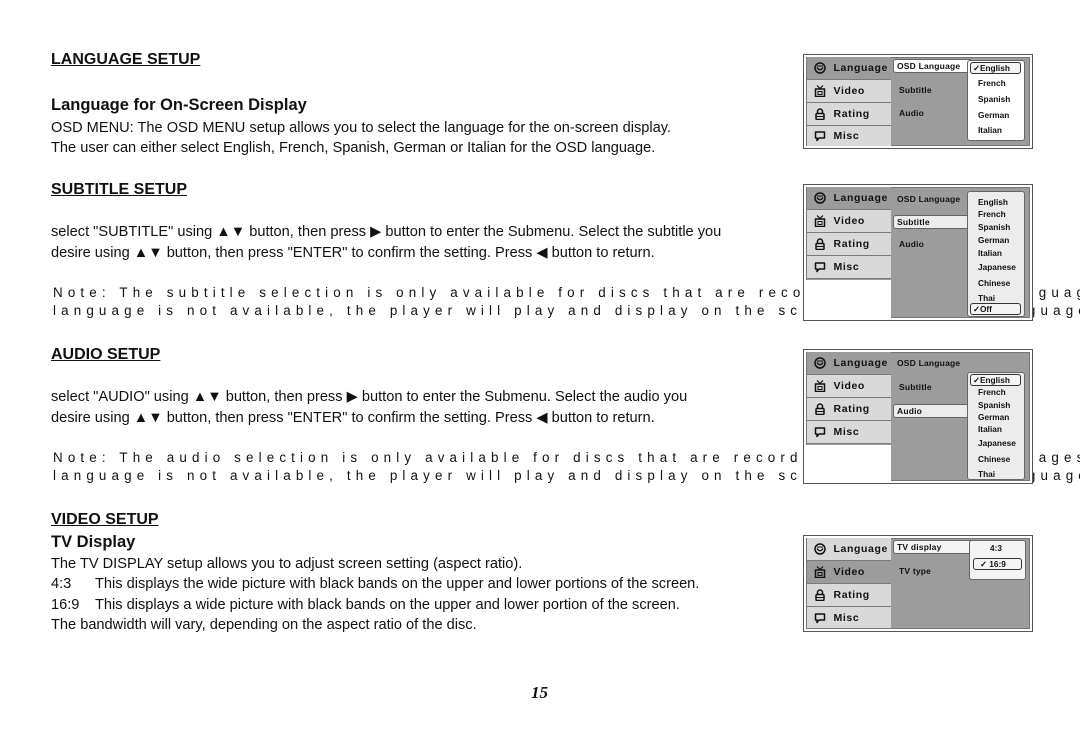  What do you see at coordinates (61, 584) in the screenshot?
I see `label-4-3: 4:3` at bounding box center [61, 584].